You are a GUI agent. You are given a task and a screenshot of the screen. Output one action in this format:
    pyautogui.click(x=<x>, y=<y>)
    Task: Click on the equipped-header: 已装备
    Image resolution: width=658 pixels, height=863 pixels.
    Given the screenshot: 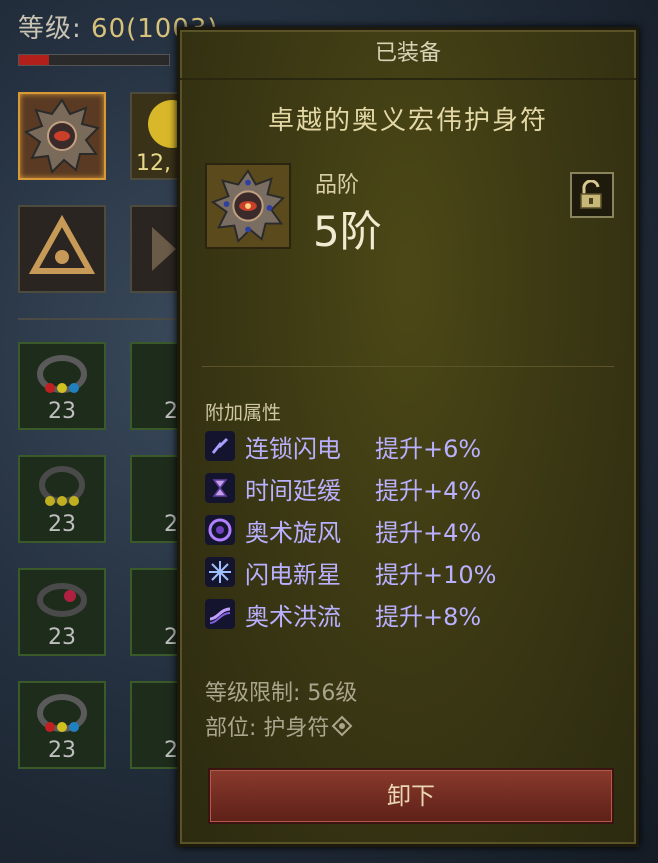 What is the action you would take?
    pyautogui.click(x=408, y=55)
    